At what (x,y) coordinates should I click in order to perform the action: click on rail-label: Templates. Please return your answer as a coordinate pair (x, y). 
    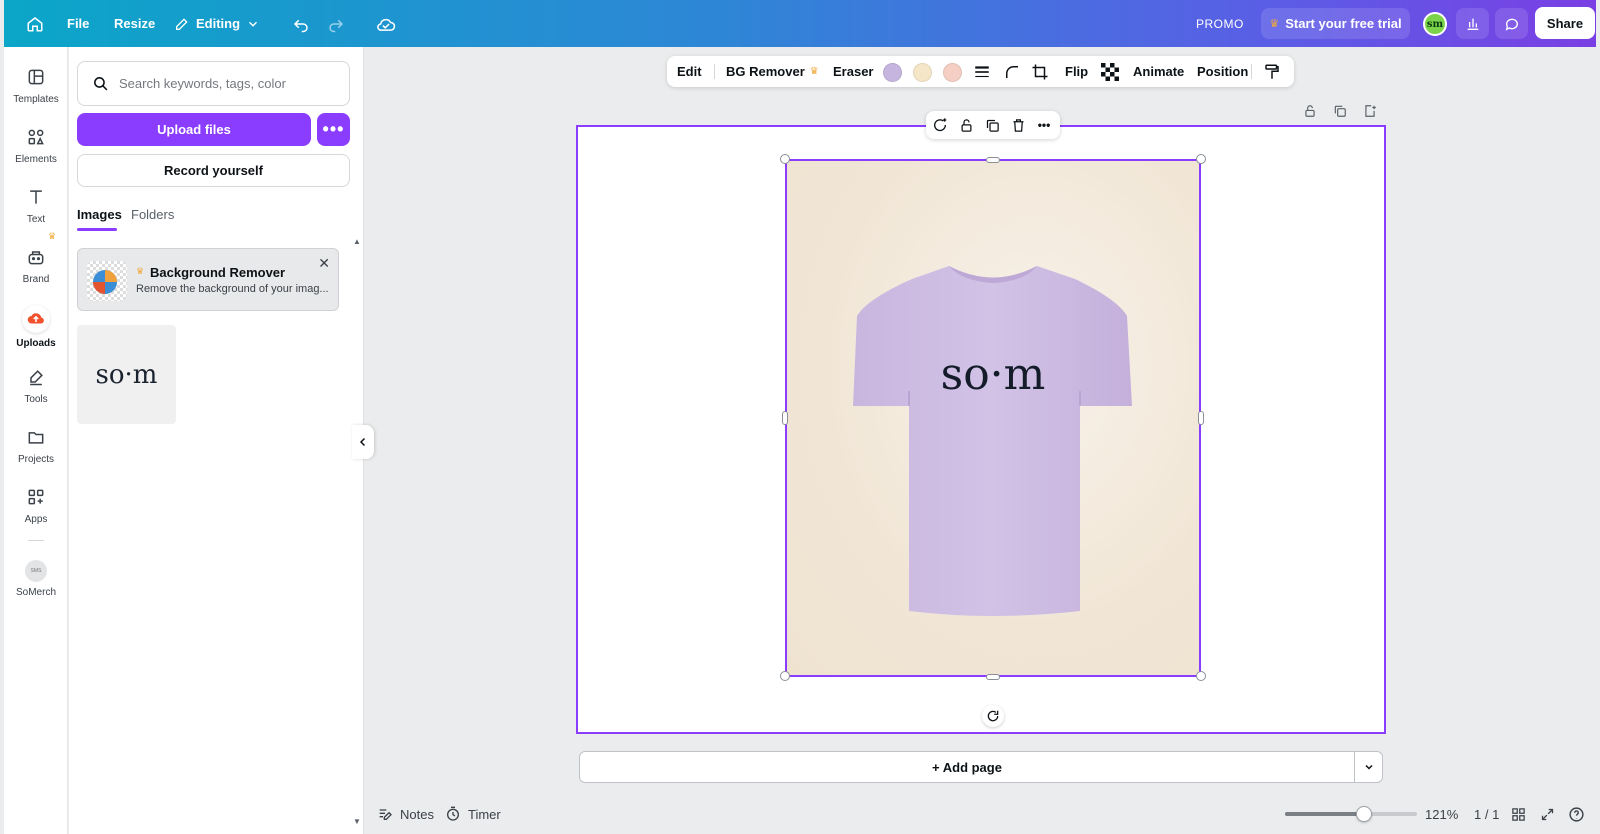
    Looking at the image, I should click on (36, 99).